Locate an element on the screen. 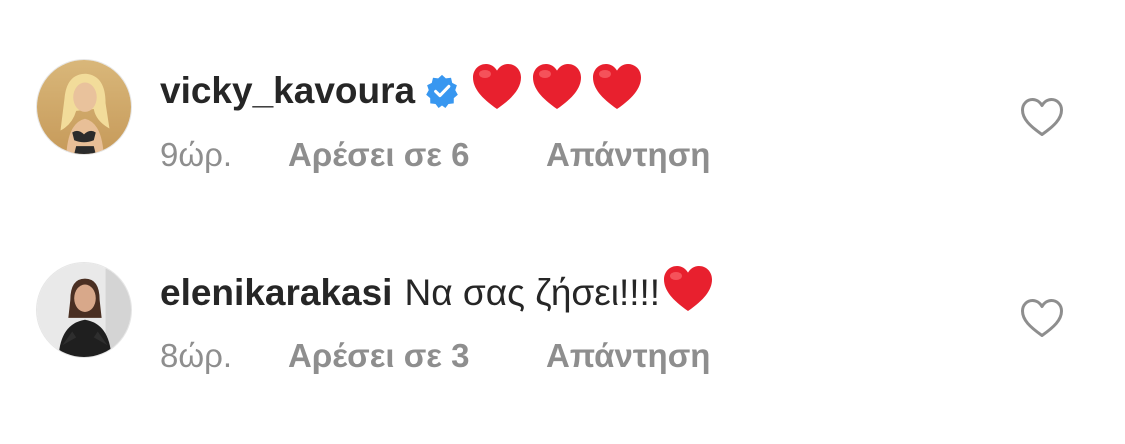 The image size is (1125, 444). emoji-group is located at coordinates (561, 92).